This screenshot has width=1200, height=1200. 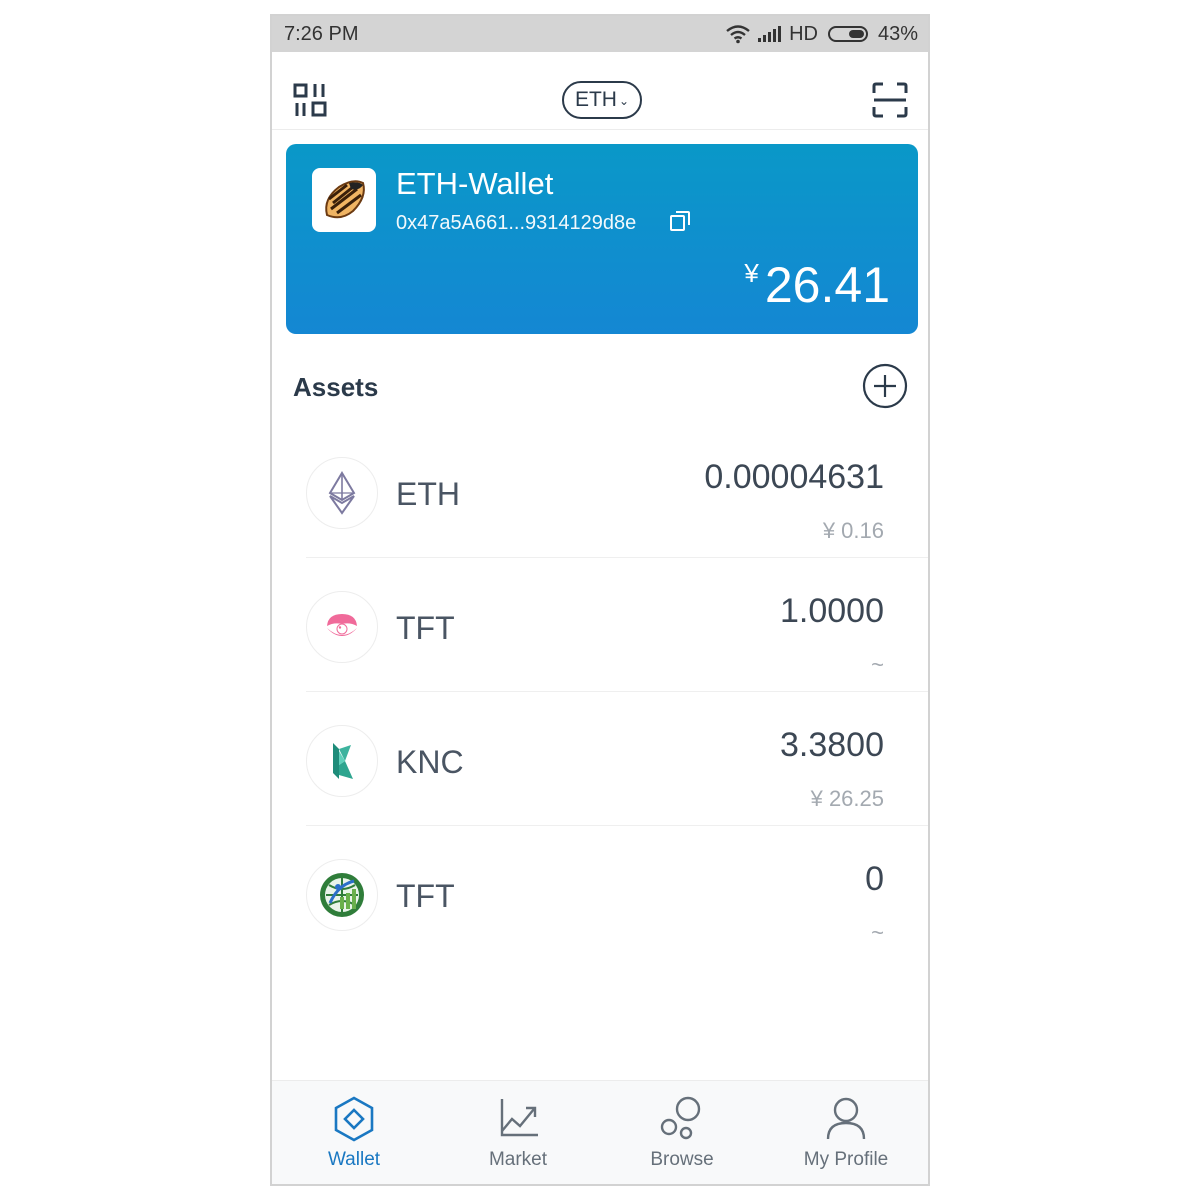 I want to click on asset-row-knc: KNC 3.3800 ¥ 26.25, so click(x=617, y=759).